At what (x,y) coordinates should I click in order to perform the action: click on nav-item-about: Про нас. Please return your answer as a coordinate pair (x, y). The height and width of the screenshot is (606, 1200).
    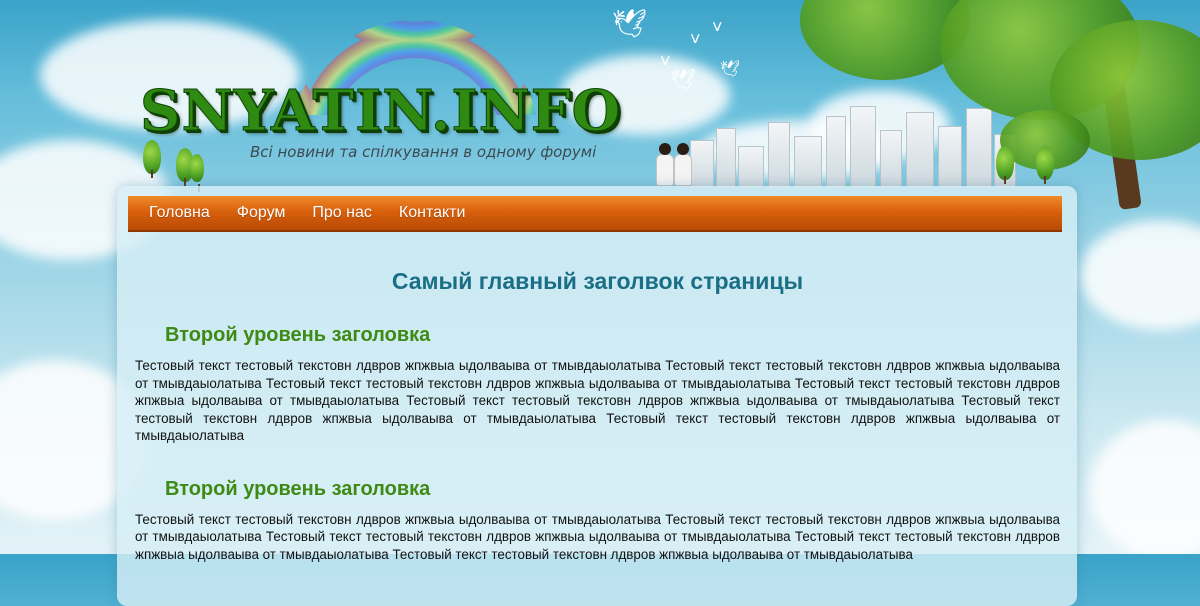
    Looking at the image, I should click on (341, 213).